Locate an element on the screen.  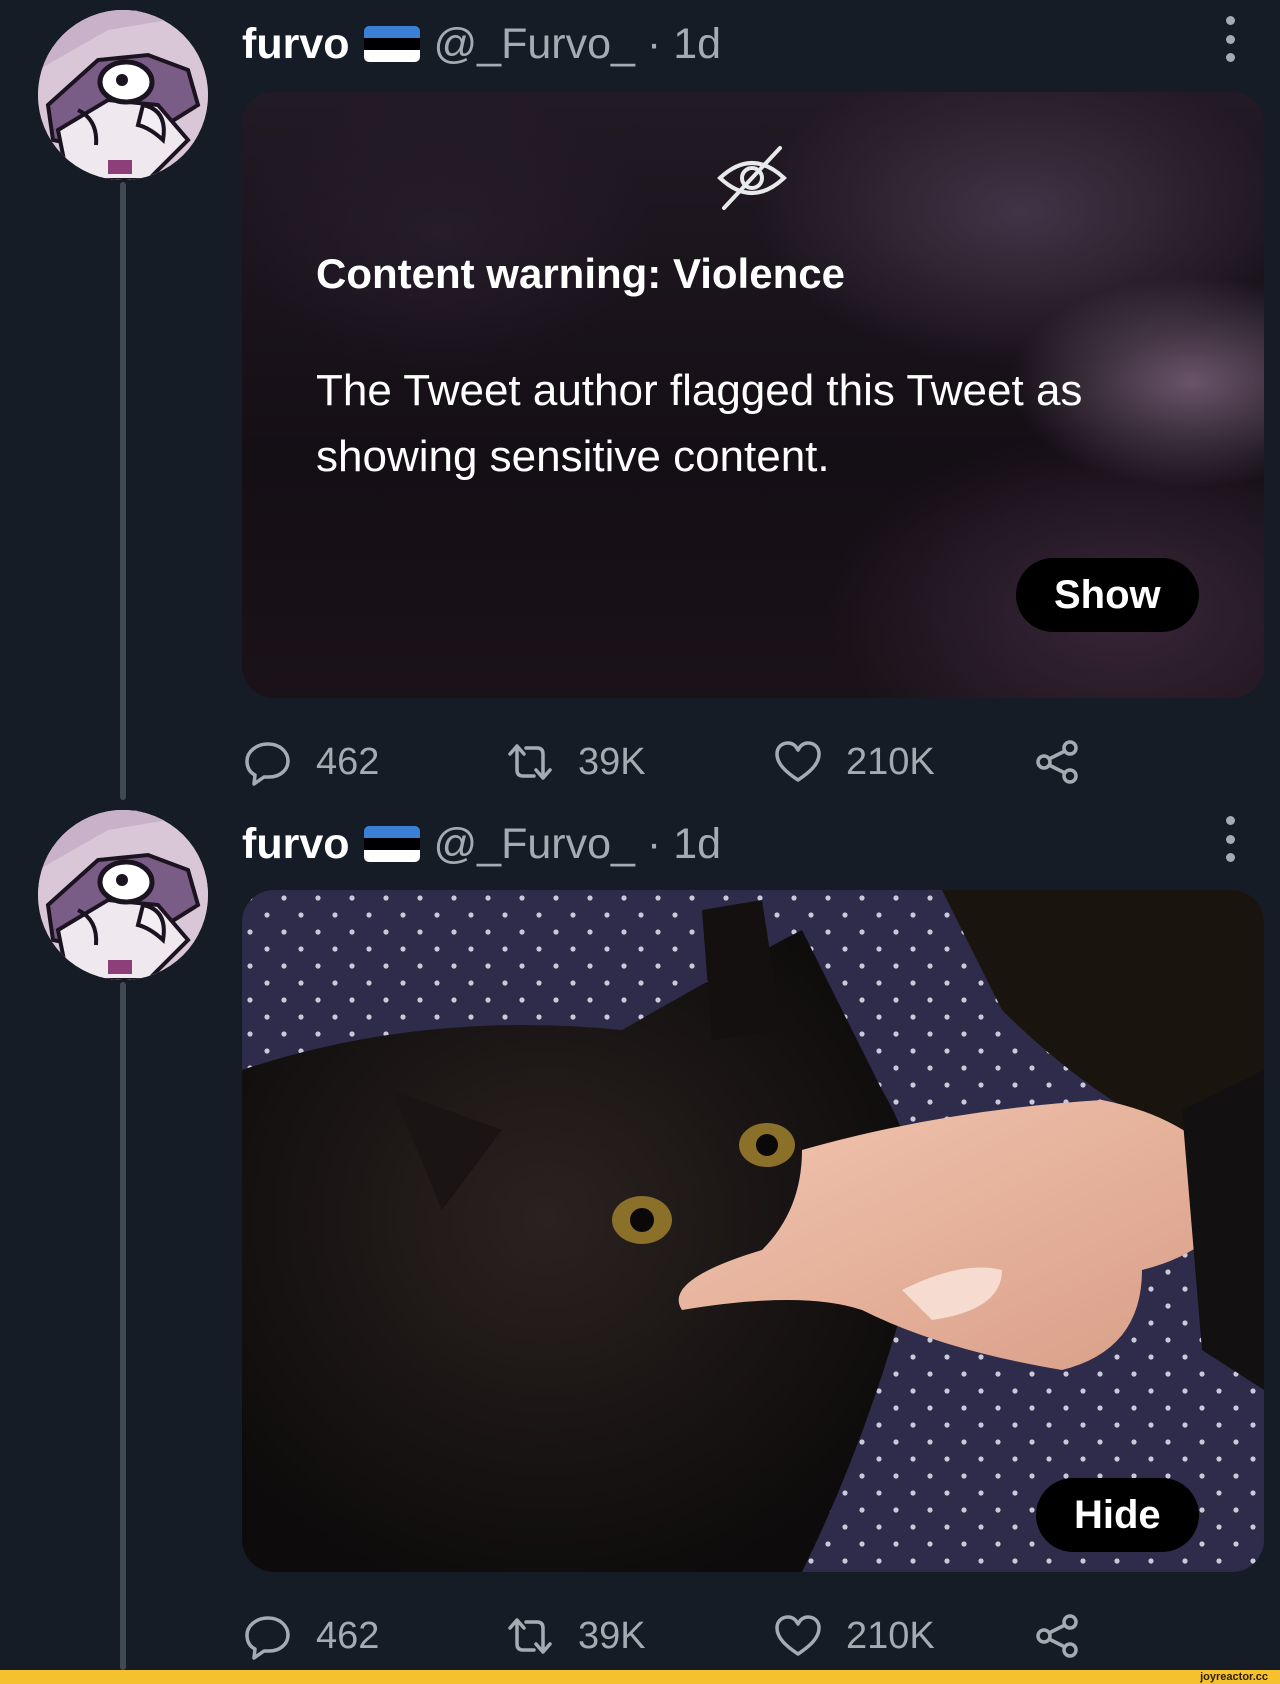
show-button: Show is located at coordinates (1107, 595).